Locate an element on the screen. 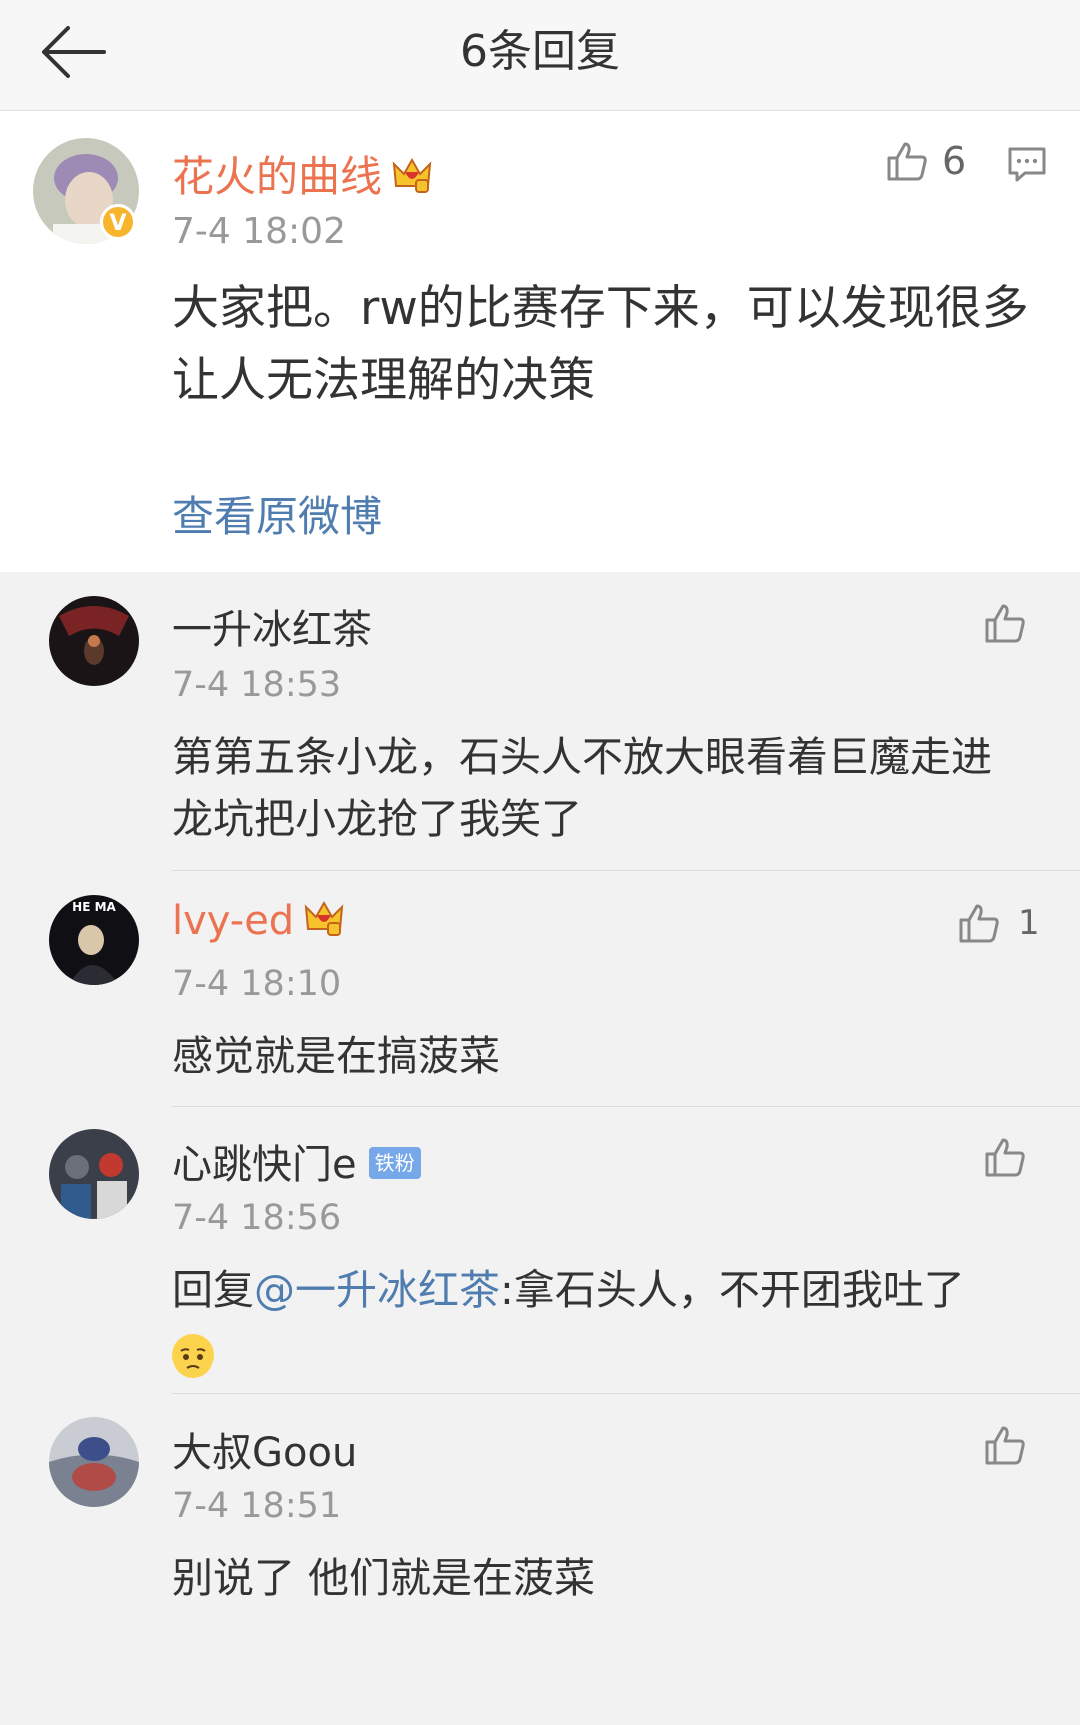  fan-badge: 铁粉 is located at coordinates (394, 1163).